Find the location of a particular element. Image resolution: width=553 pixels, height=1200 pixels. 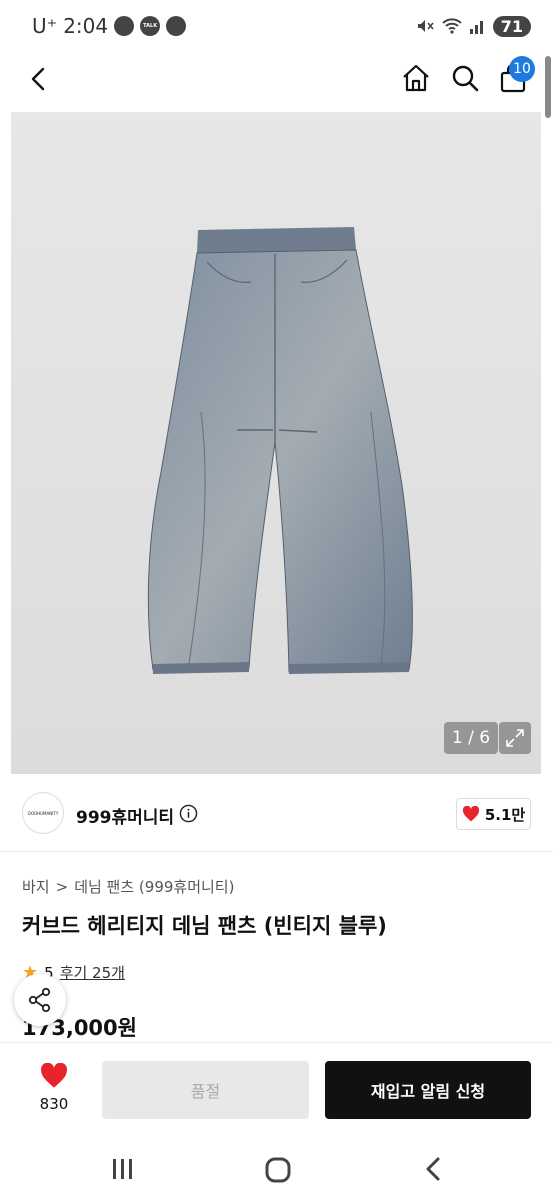

wifi-icon is located at coordinates (452, 26).